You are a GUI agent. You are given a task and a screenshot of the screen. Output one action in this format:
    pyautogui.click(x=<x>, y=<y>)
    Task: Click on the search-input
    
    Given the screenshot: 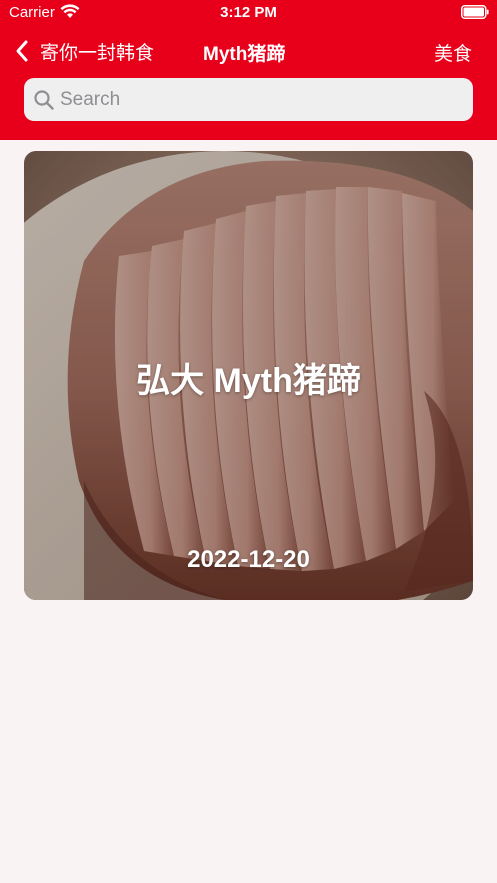 What is the action you would take?
    pyautogui.click(x=250, y=99)
    